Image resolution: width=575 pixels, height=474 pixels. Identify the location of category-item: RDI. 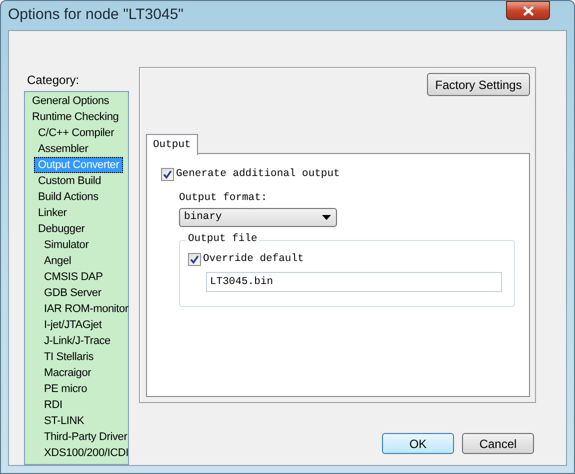
(53, 405).